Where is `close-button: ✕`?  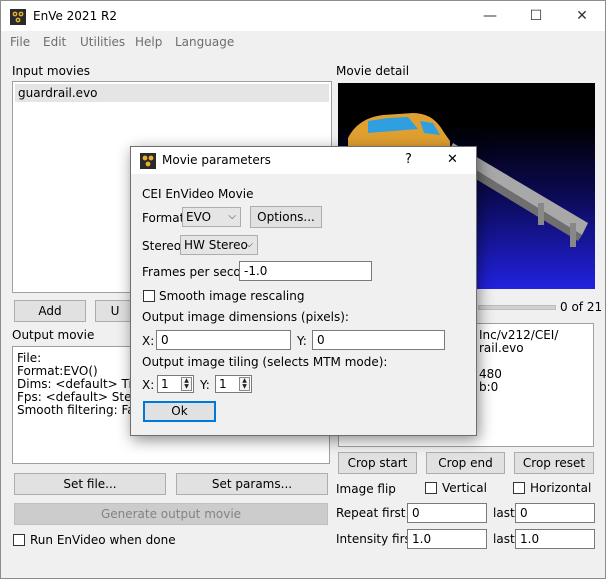
close-button: ✕ is located at coordinates (582, 16).